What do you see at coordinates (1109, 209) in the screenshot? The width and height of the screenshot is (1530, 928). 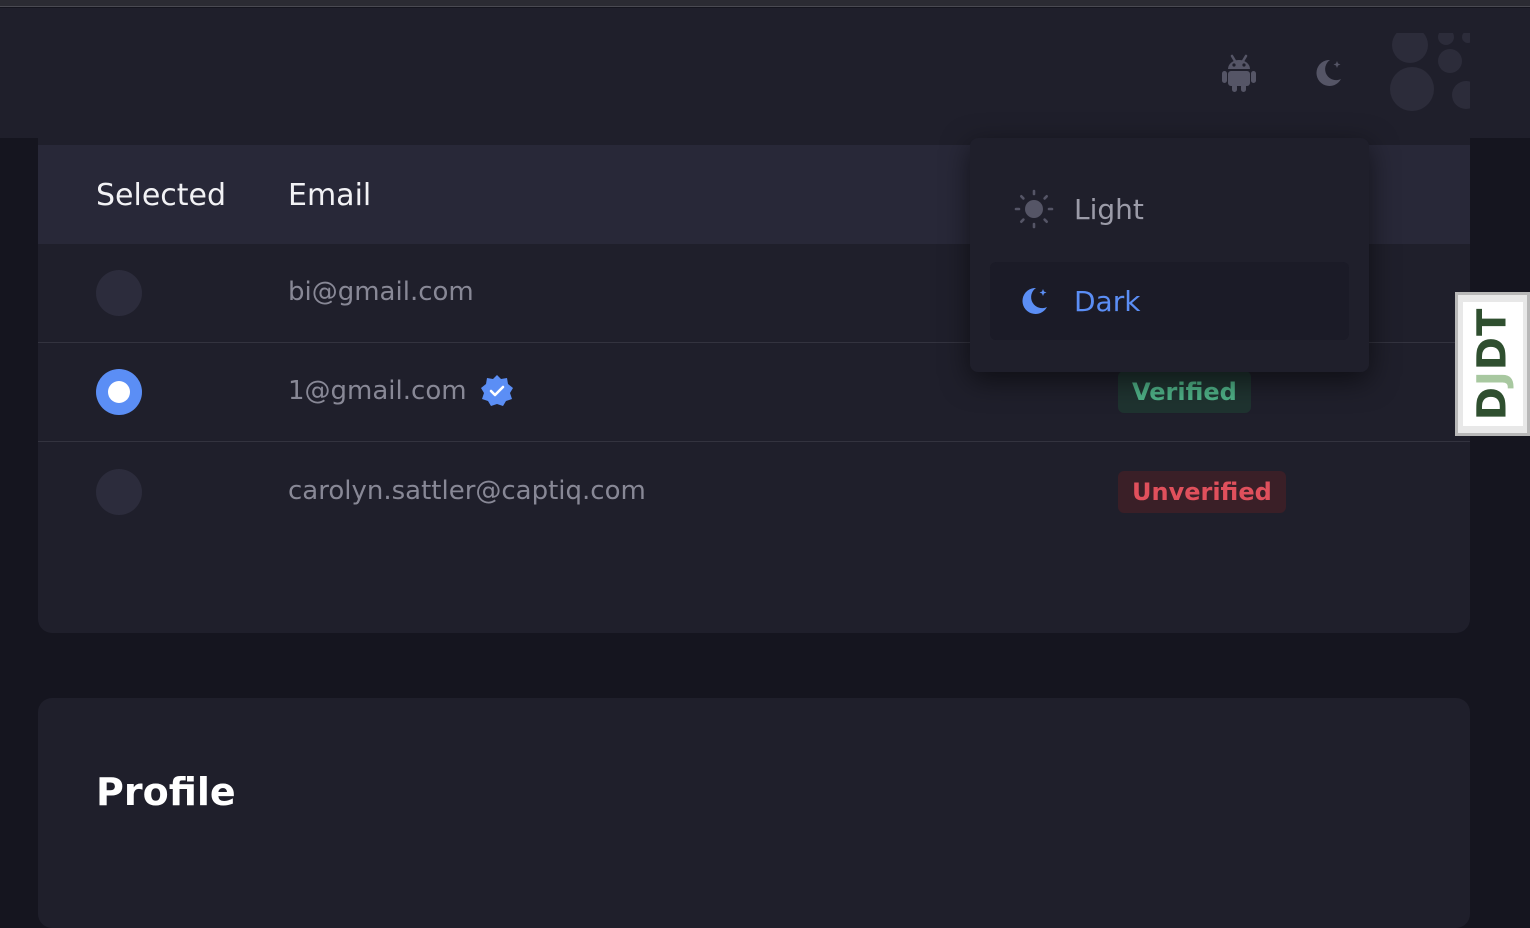 I see `menu-item-label: Light` at bounding box center [1109, 209].